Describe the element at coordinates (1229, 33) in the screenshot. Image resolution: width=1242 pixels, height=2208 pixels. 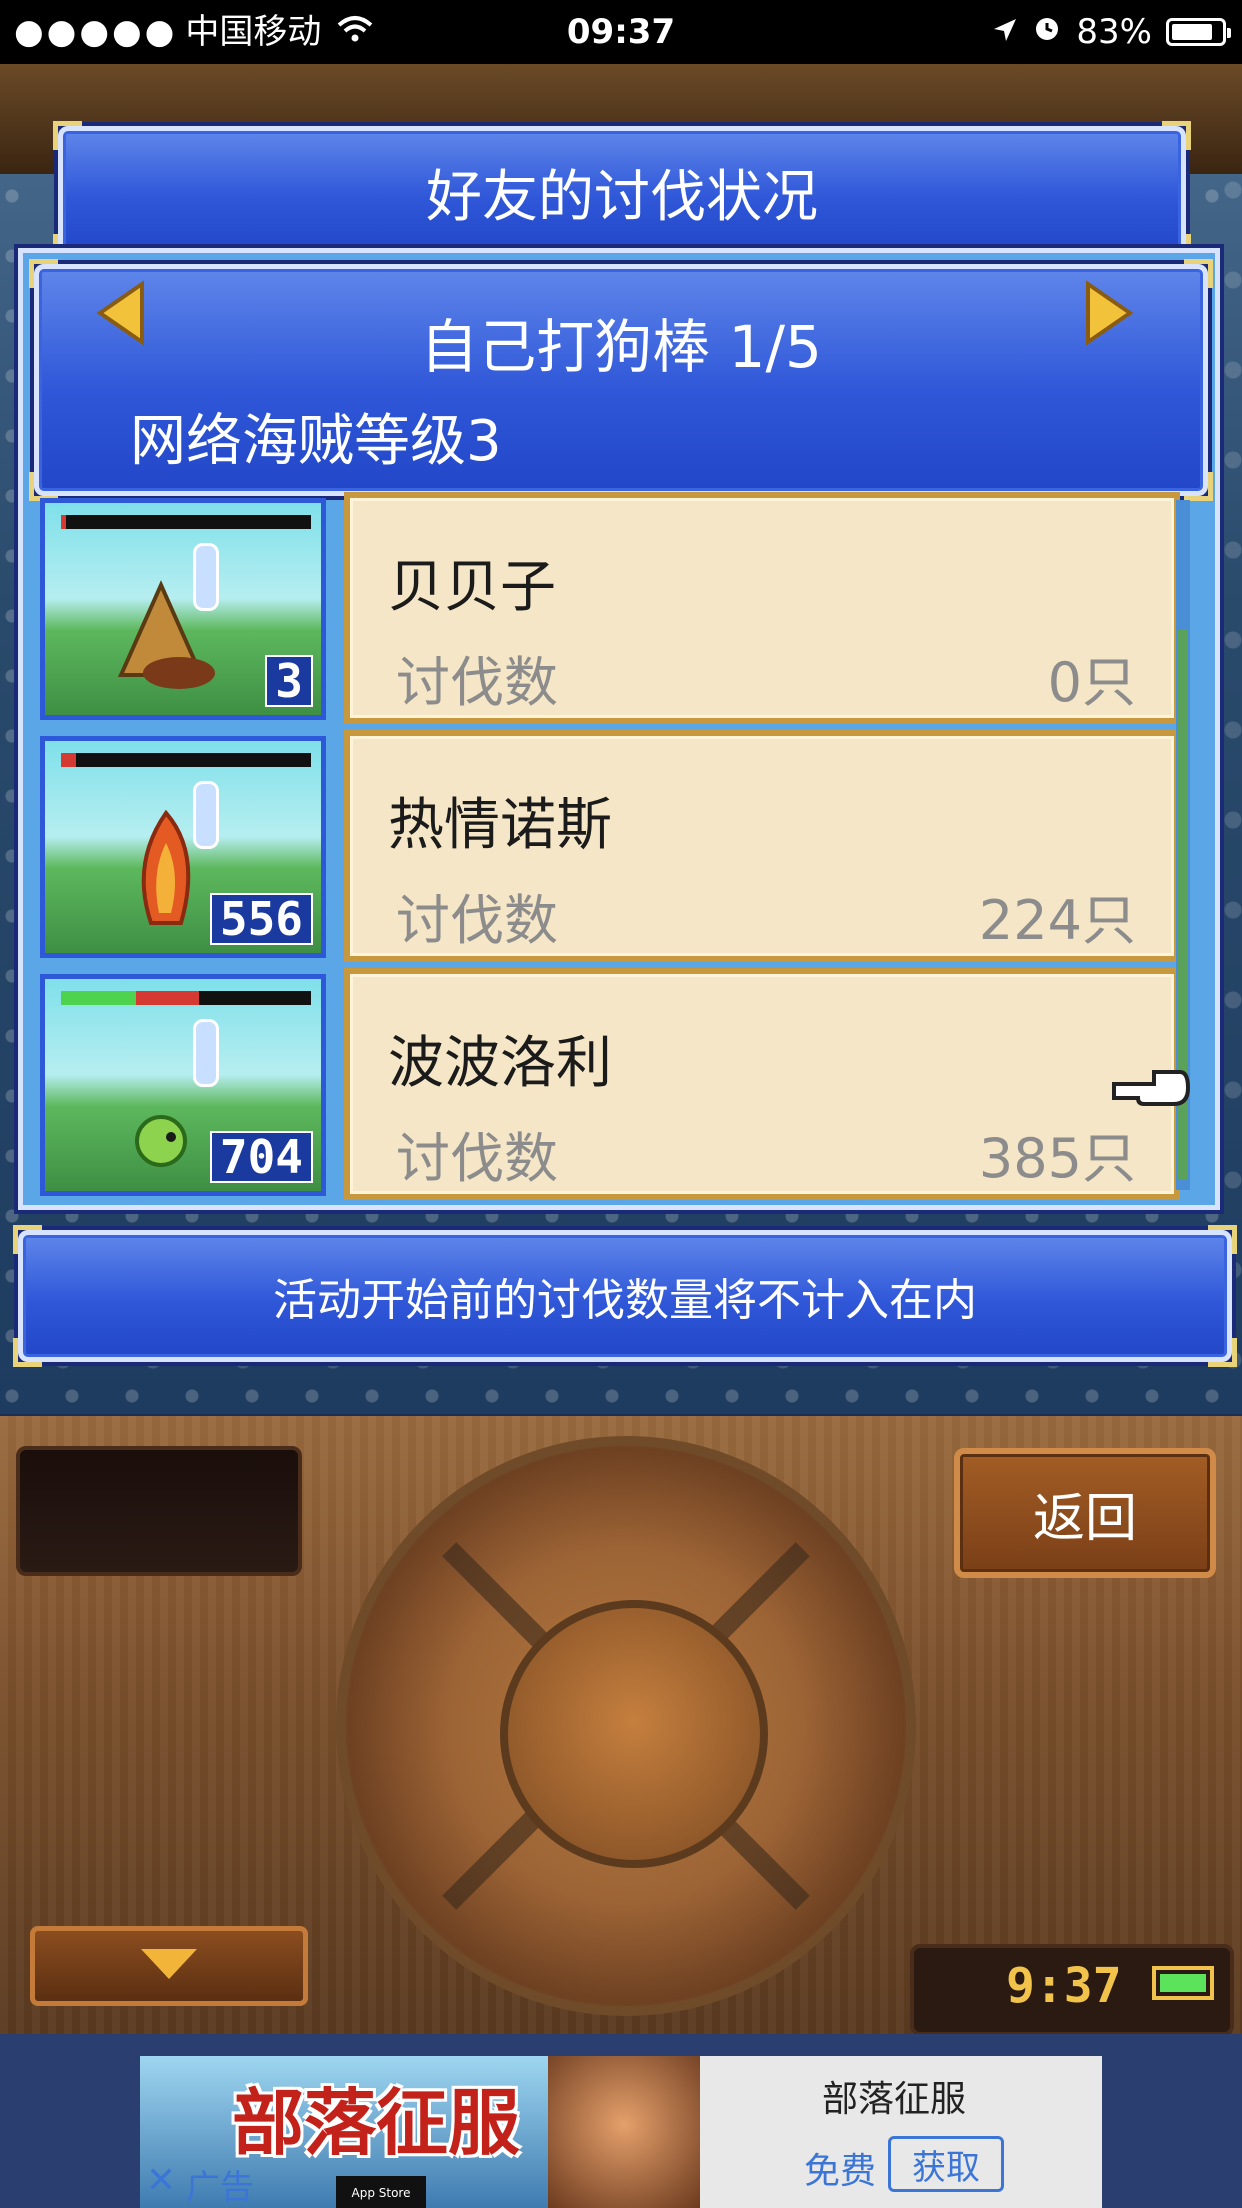
I see `battery-tip` at that location.